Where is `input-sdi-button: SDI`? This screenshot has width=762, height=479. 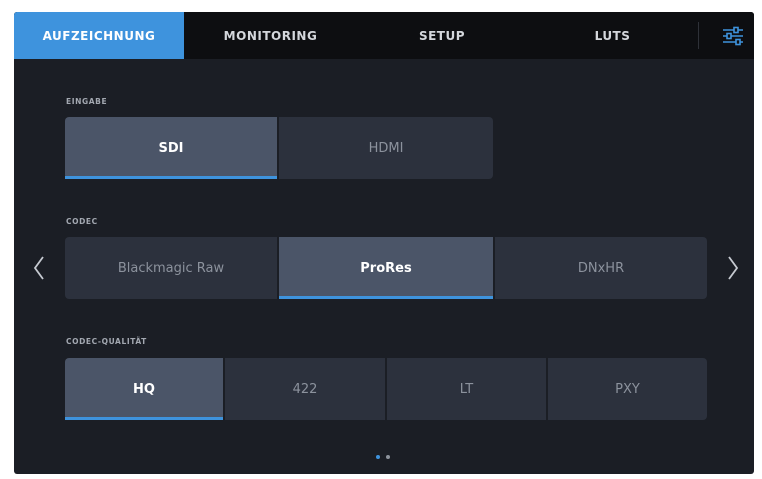
input-sdi-button: SDI is located at coordinates (171, 148).